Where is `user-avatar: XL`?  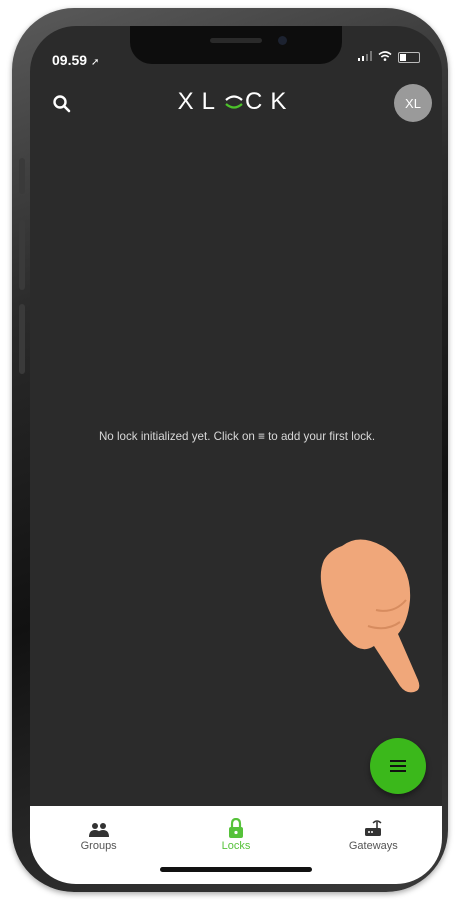 user-avatar: XL is located at coordinates (413, 103).